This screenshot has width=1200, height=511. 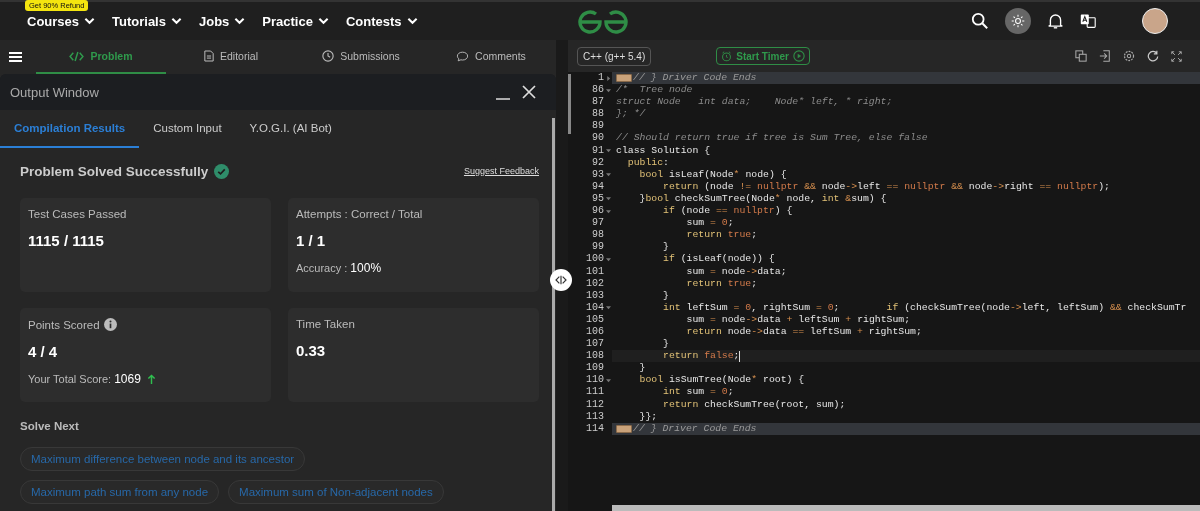 I want to click on output-tab: Custom Input, so click(x=187, y=129).